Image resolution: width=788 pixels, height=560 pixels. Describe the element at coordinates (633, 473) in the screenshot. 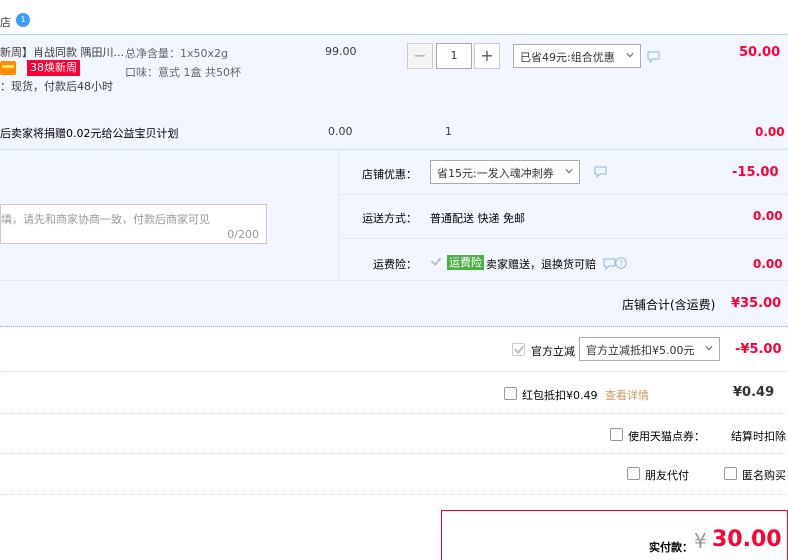

I see `friend-pay-checkbox` at that location.